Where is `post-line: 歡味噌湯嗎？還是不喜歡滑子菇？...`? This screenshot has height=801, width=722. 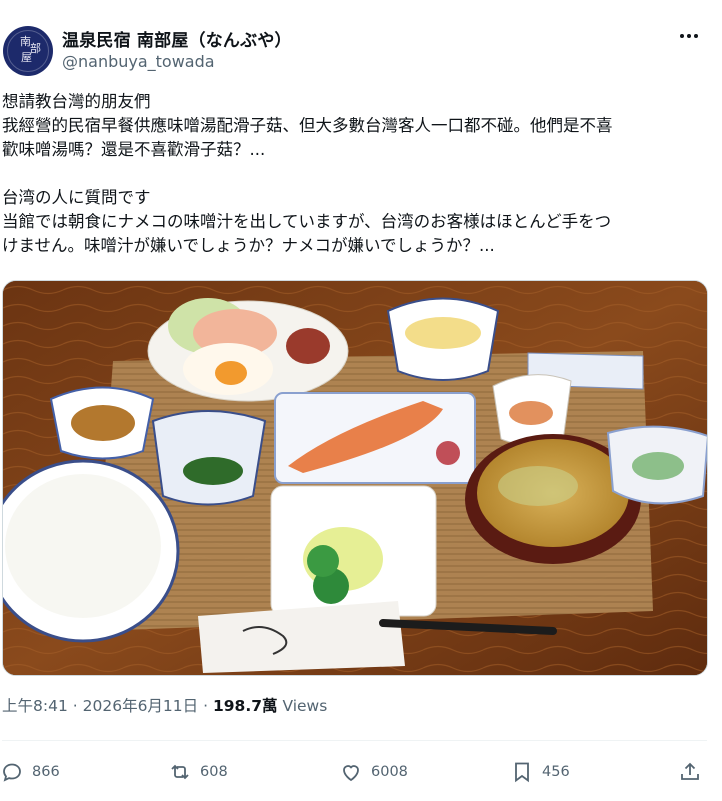
post-line: 歡味噌湯嗎？還是不喜歡滑子菇？... is located at coordinates (134, 149).